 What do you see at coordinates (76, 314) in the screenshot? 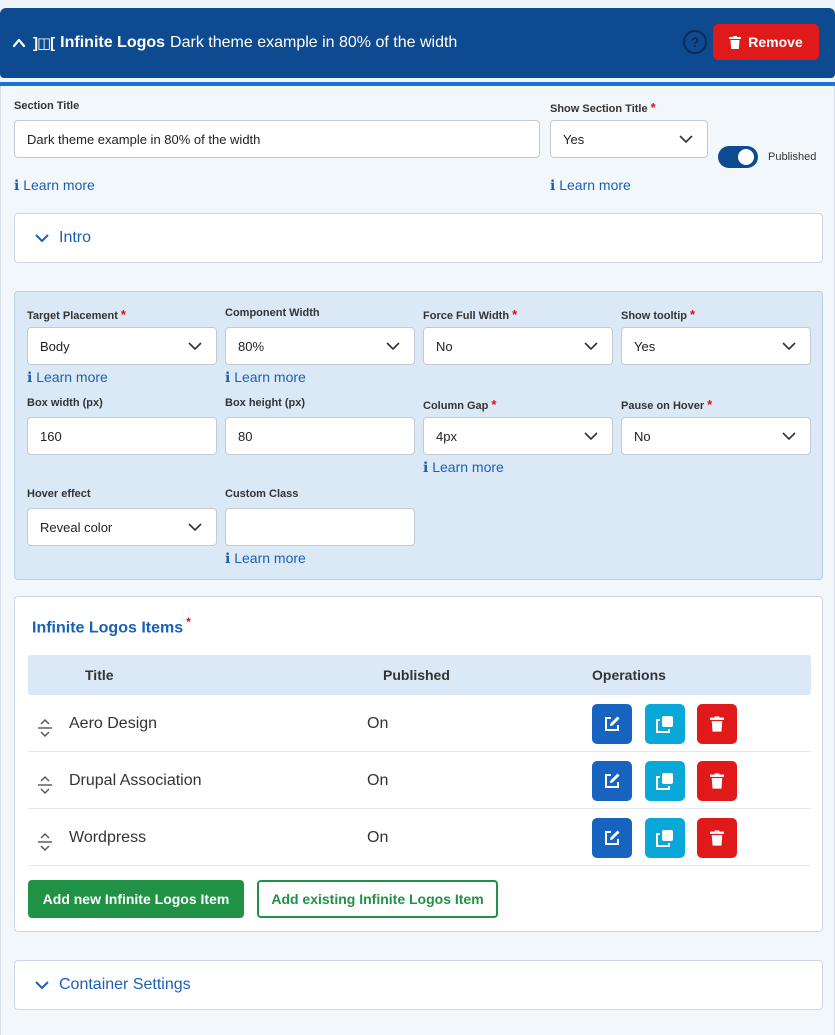
I see `target-placement-label: Target Placement *` at bounding box center [76, 314].